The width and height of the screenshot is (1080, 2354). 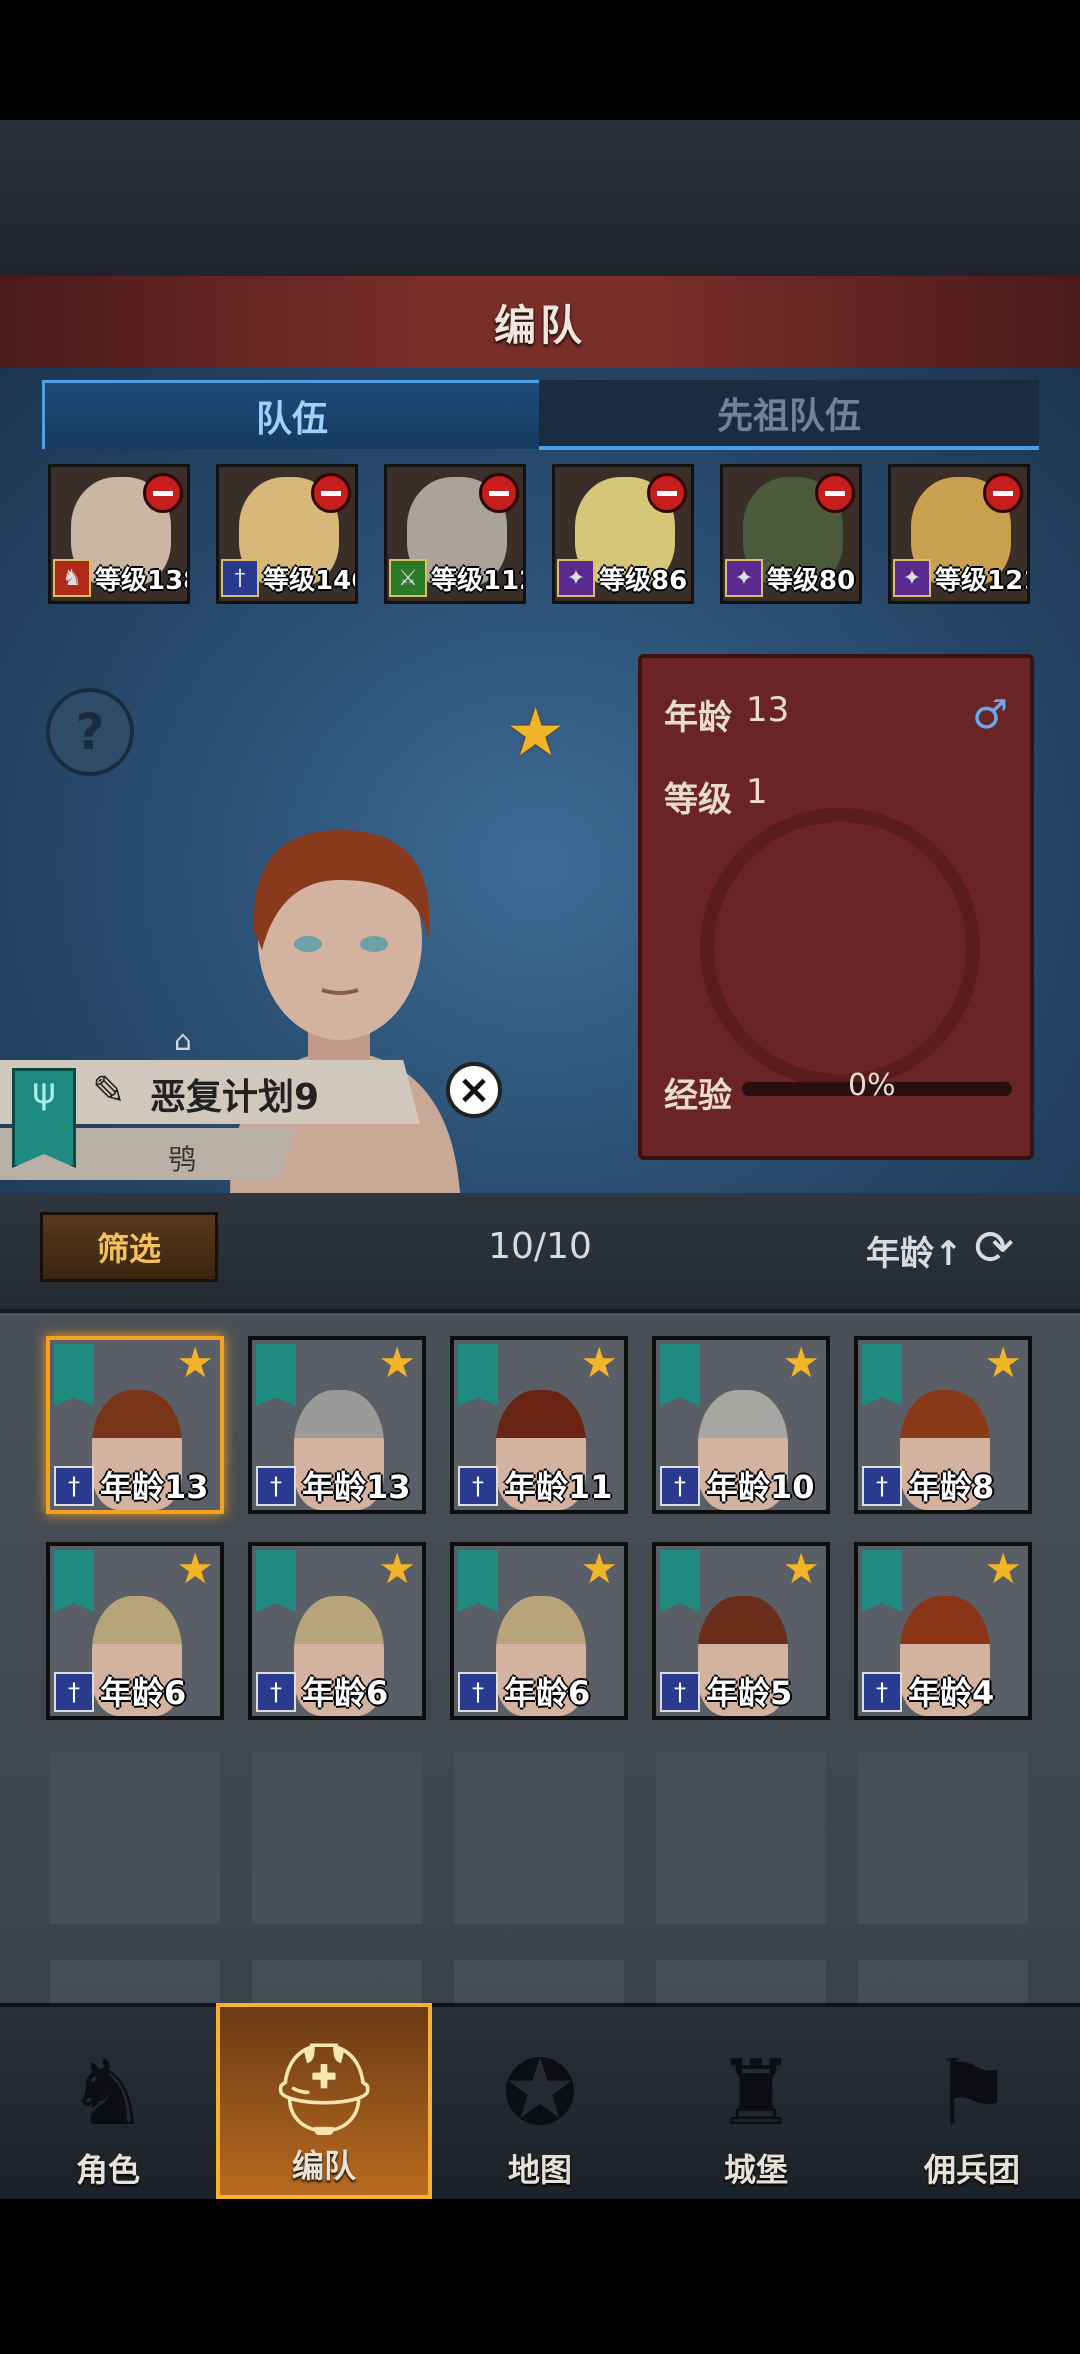 What do you see at coordinates (292, 414) in the screenshot?
I see `tab-team: 队伍` at bounding box center [292, 414].